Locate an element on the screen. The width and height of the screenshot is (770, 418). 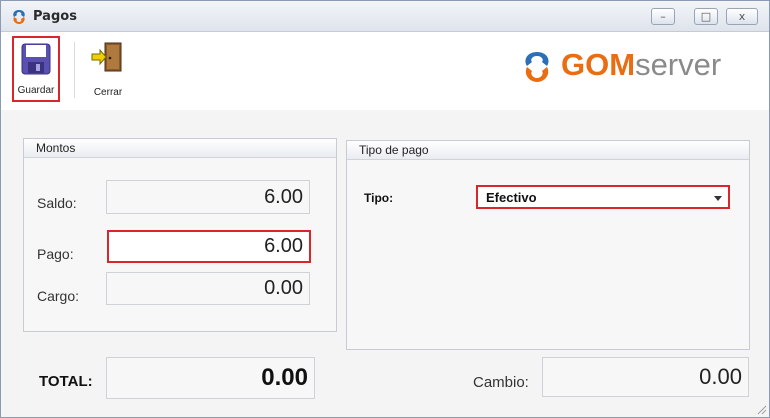
total-label: TOTAL: is located at coordinates (66, 381).